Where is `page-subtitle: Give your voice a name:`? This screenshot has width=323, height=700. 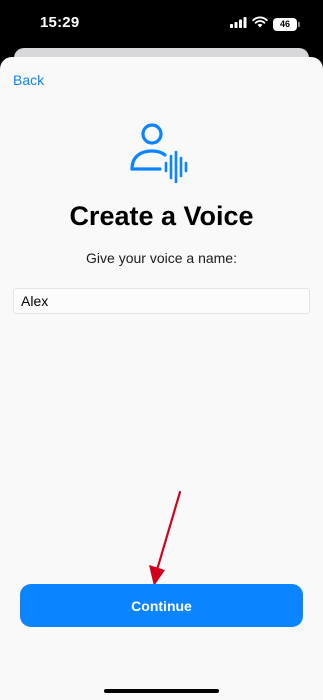 page-subtitle: Give your voice a name: is located at coordinates (161, 258).